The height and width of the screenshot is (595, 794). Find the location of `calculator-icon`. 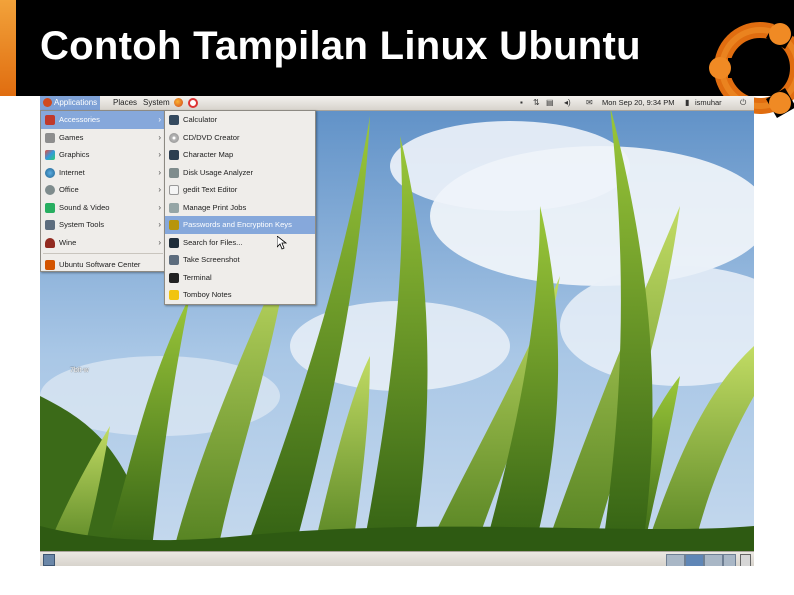

calculator-icon is located at coordinates (174, 120).